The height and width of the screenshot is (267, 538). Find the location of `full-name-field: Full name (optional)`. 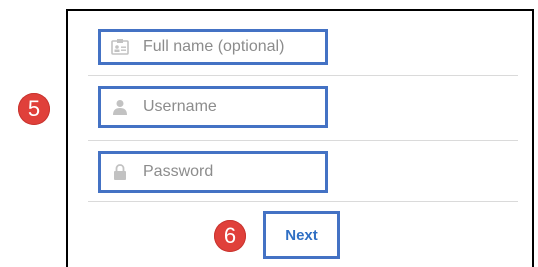

full-name-field: Full name (optional) is located at coordinates (213, 47).